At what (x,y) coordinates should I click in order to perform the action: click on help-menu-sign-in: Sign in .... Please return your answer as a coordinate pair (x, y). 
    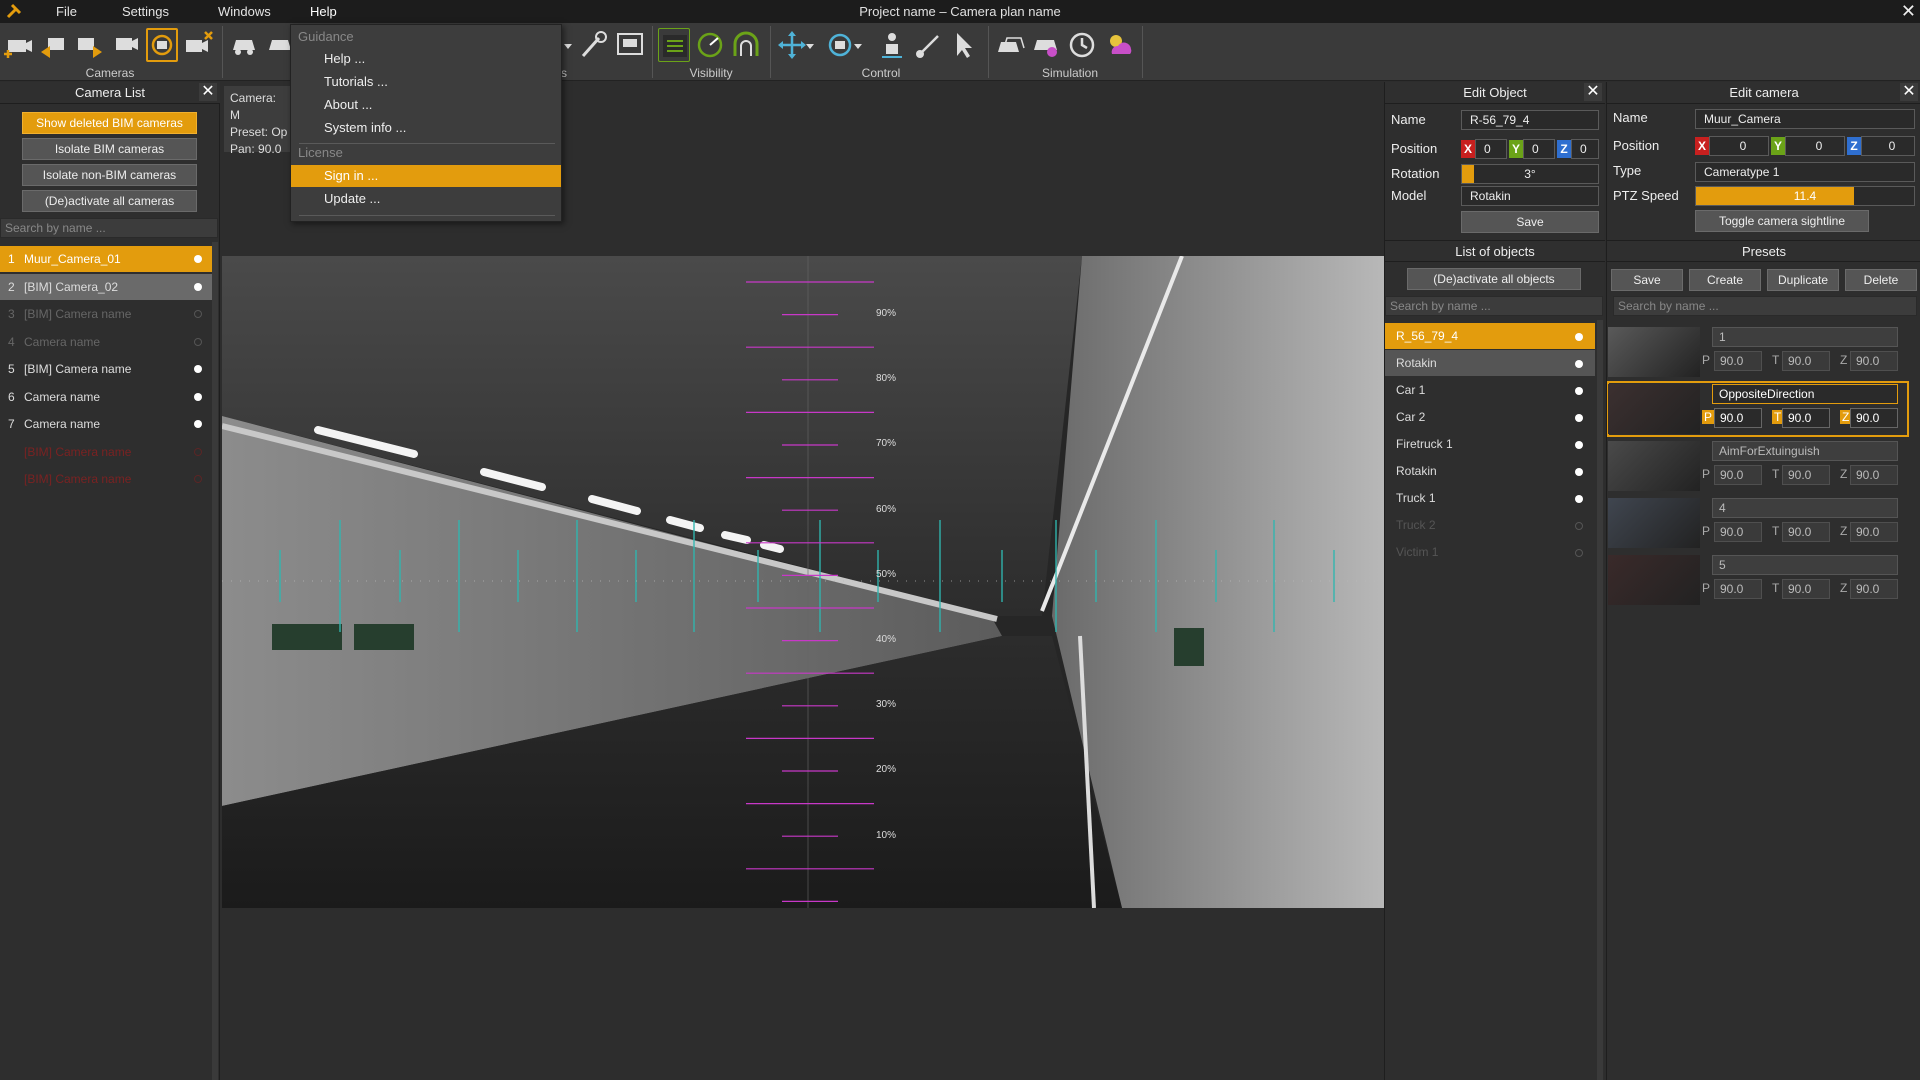
    Looking at the image, I should click on (426, 176).